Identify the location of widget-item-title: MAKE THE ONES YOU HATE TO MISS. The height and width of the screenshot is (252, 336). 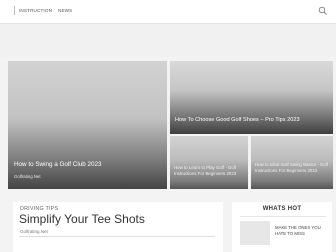
(302, 230).